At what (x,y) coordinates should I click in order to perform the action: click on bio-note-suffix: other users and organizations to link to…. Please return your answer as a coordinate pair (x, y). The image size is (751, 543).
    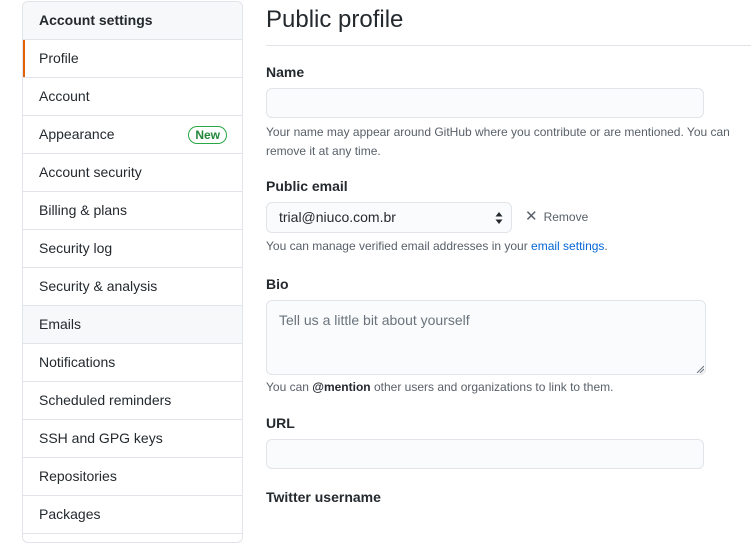
    Looking at the image, I should click on (492, 387).